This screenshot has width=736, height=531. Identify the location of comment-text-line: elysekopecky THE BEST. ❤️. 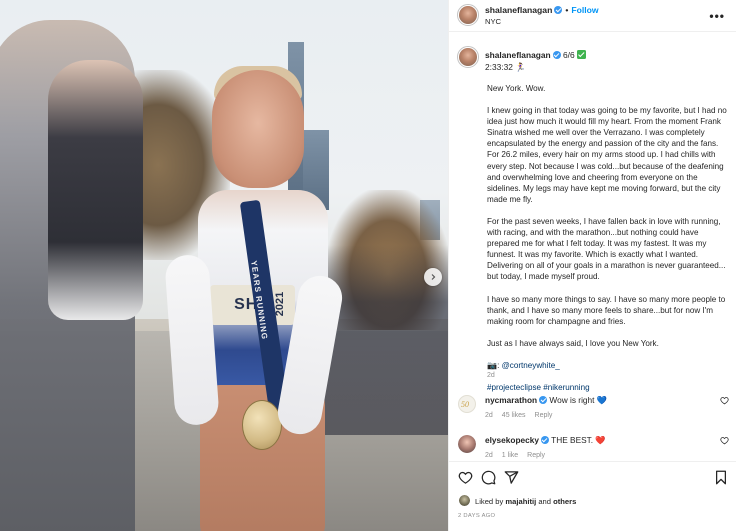
(545, 440).